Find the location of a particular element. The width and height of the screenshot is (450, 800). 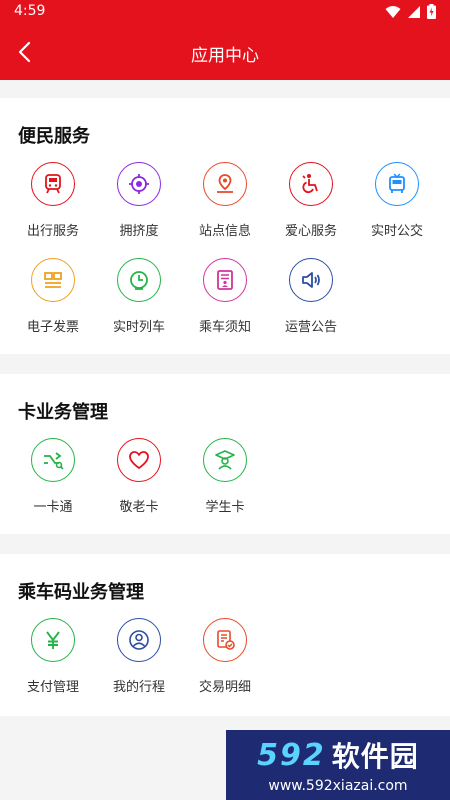

app-item-label: 拥挤度 is located at coordinates (139, 231).